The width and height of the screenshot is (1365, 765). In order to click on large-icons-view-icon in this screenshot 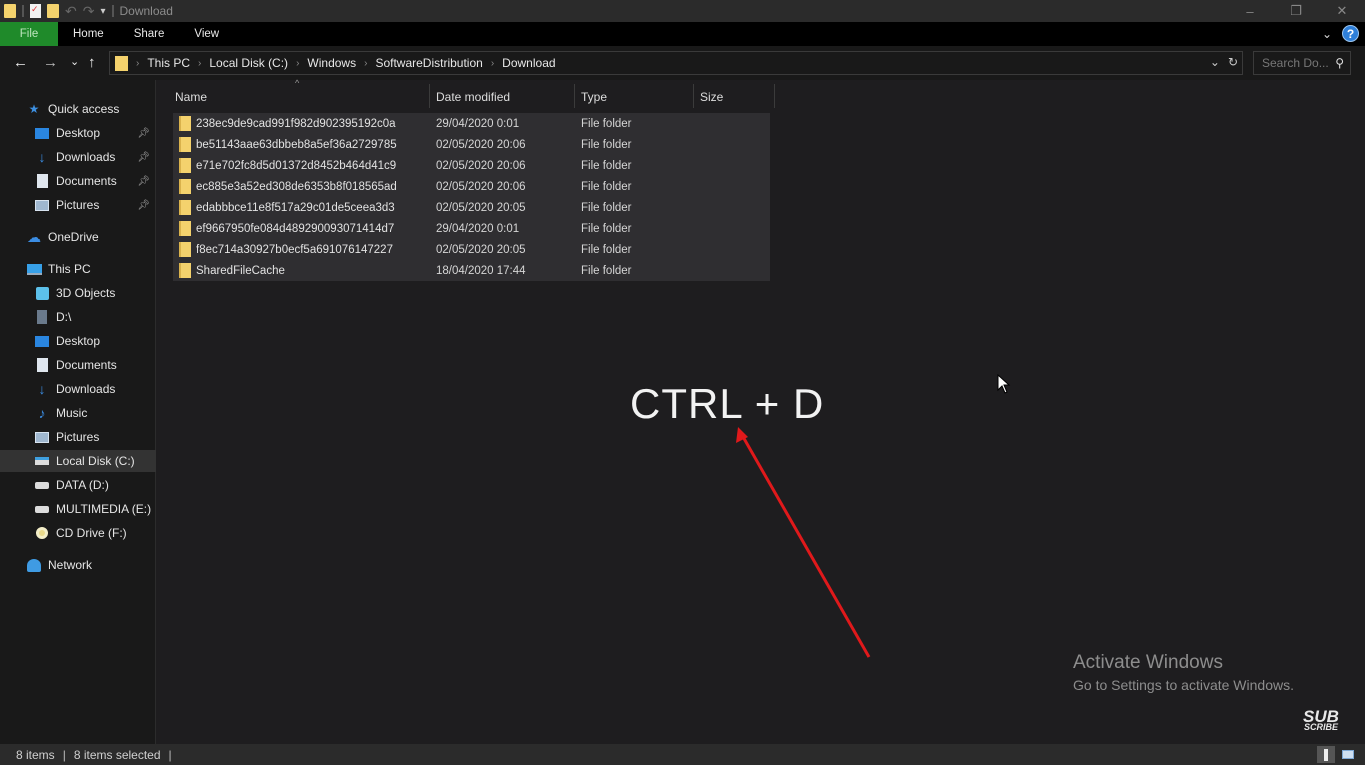, I will do `click(1348, 754)`.